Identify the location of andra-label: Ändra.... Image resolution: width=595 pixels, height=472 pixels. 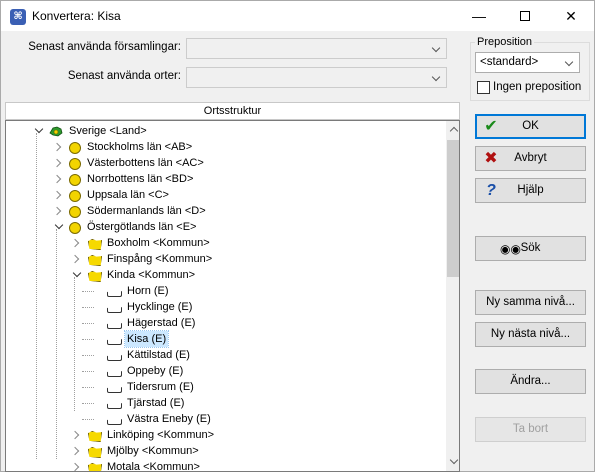
(530, 381).